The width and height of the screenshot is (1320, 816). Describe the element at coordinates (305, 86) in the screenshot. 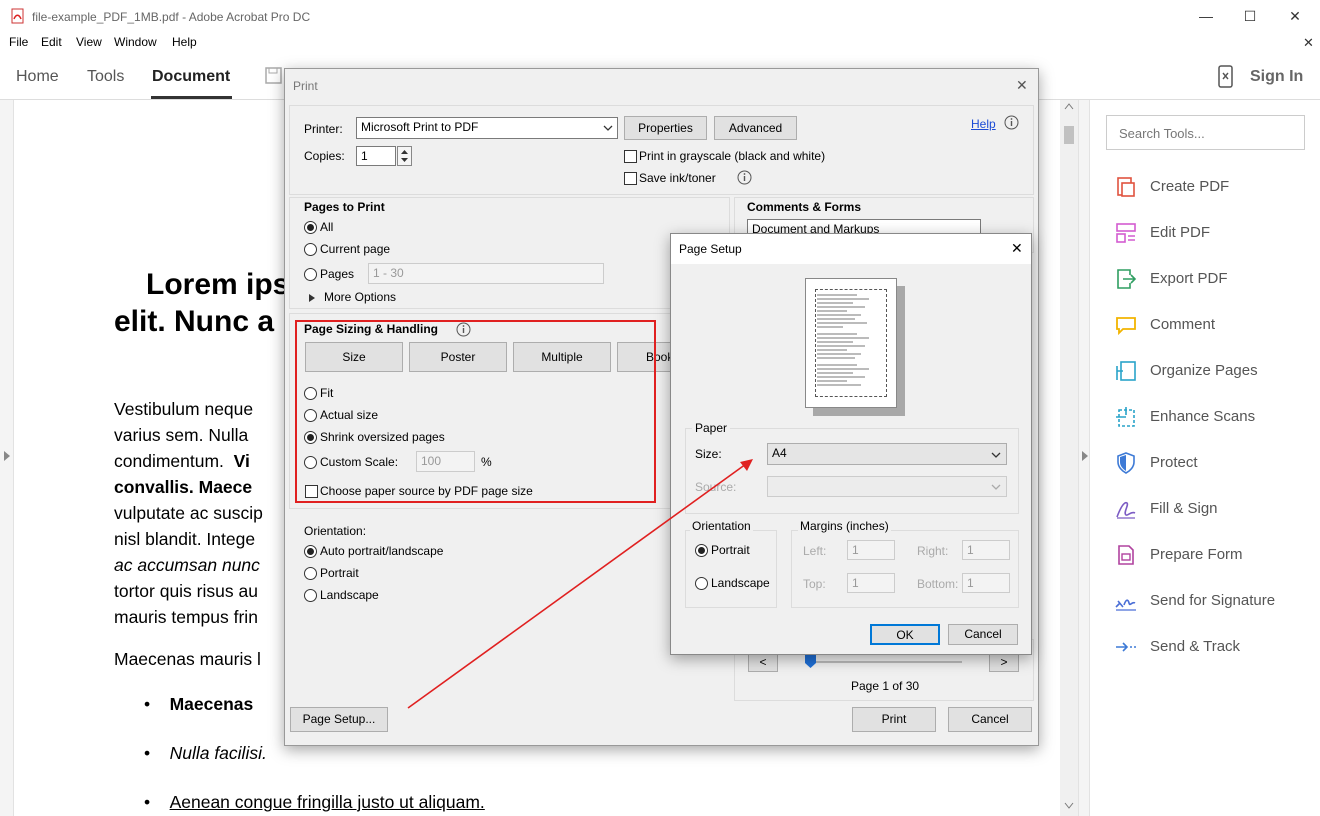

I see `print-dialog-title: Print` at that location.